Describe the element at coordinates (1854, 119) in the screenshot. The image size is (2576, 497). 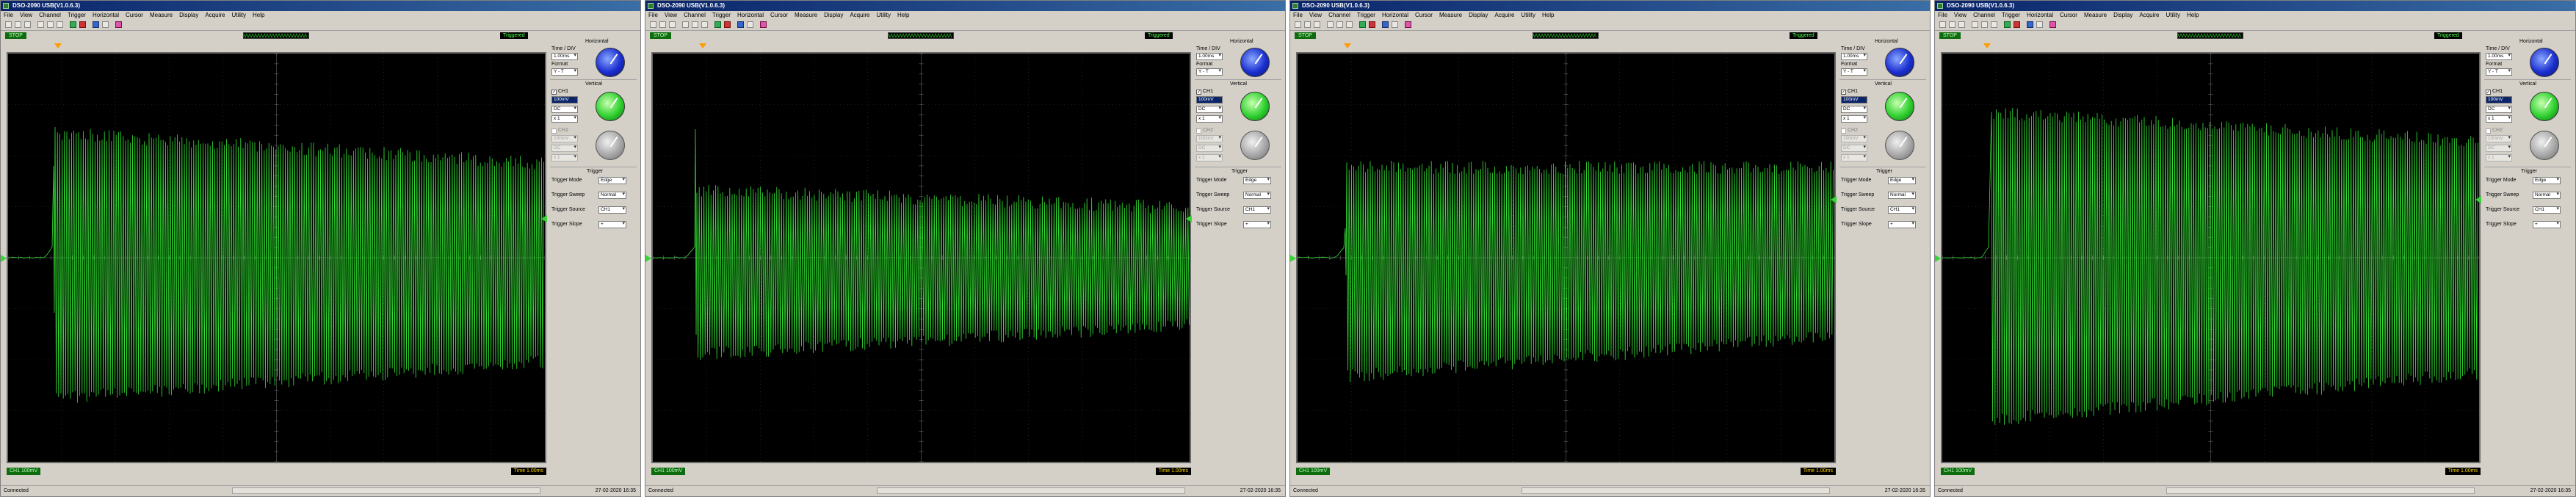
I see `ch1-probe-select: x 1` at that location.